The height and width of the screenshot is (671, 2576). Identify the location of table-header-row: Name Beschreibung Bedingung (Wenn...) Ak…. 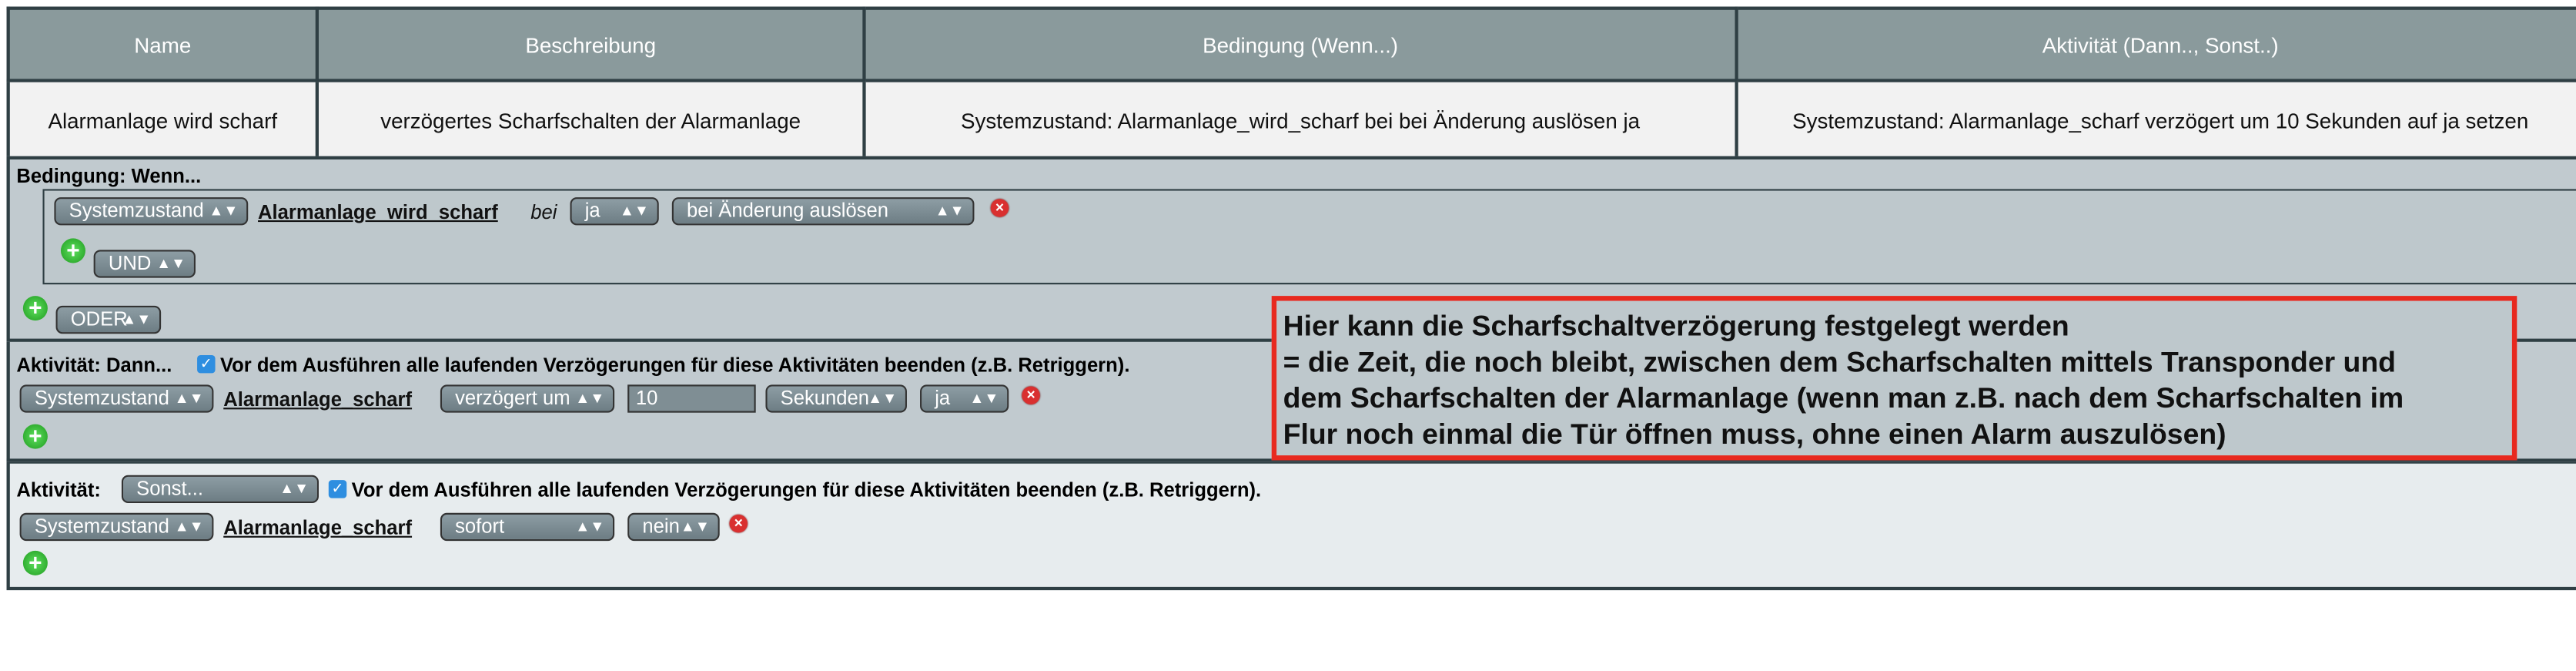
(1291, 44).